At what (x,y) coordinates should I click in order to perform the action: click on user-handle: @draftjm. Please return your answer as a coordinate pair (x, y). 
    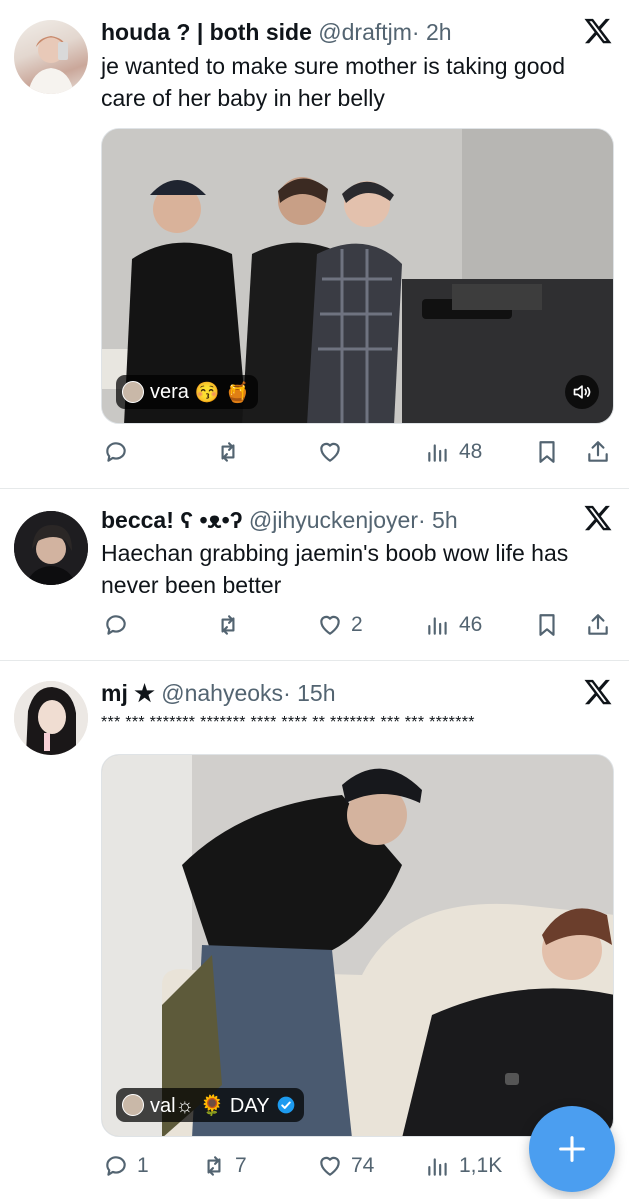
    Looking at the image, I should click on (365, 32).